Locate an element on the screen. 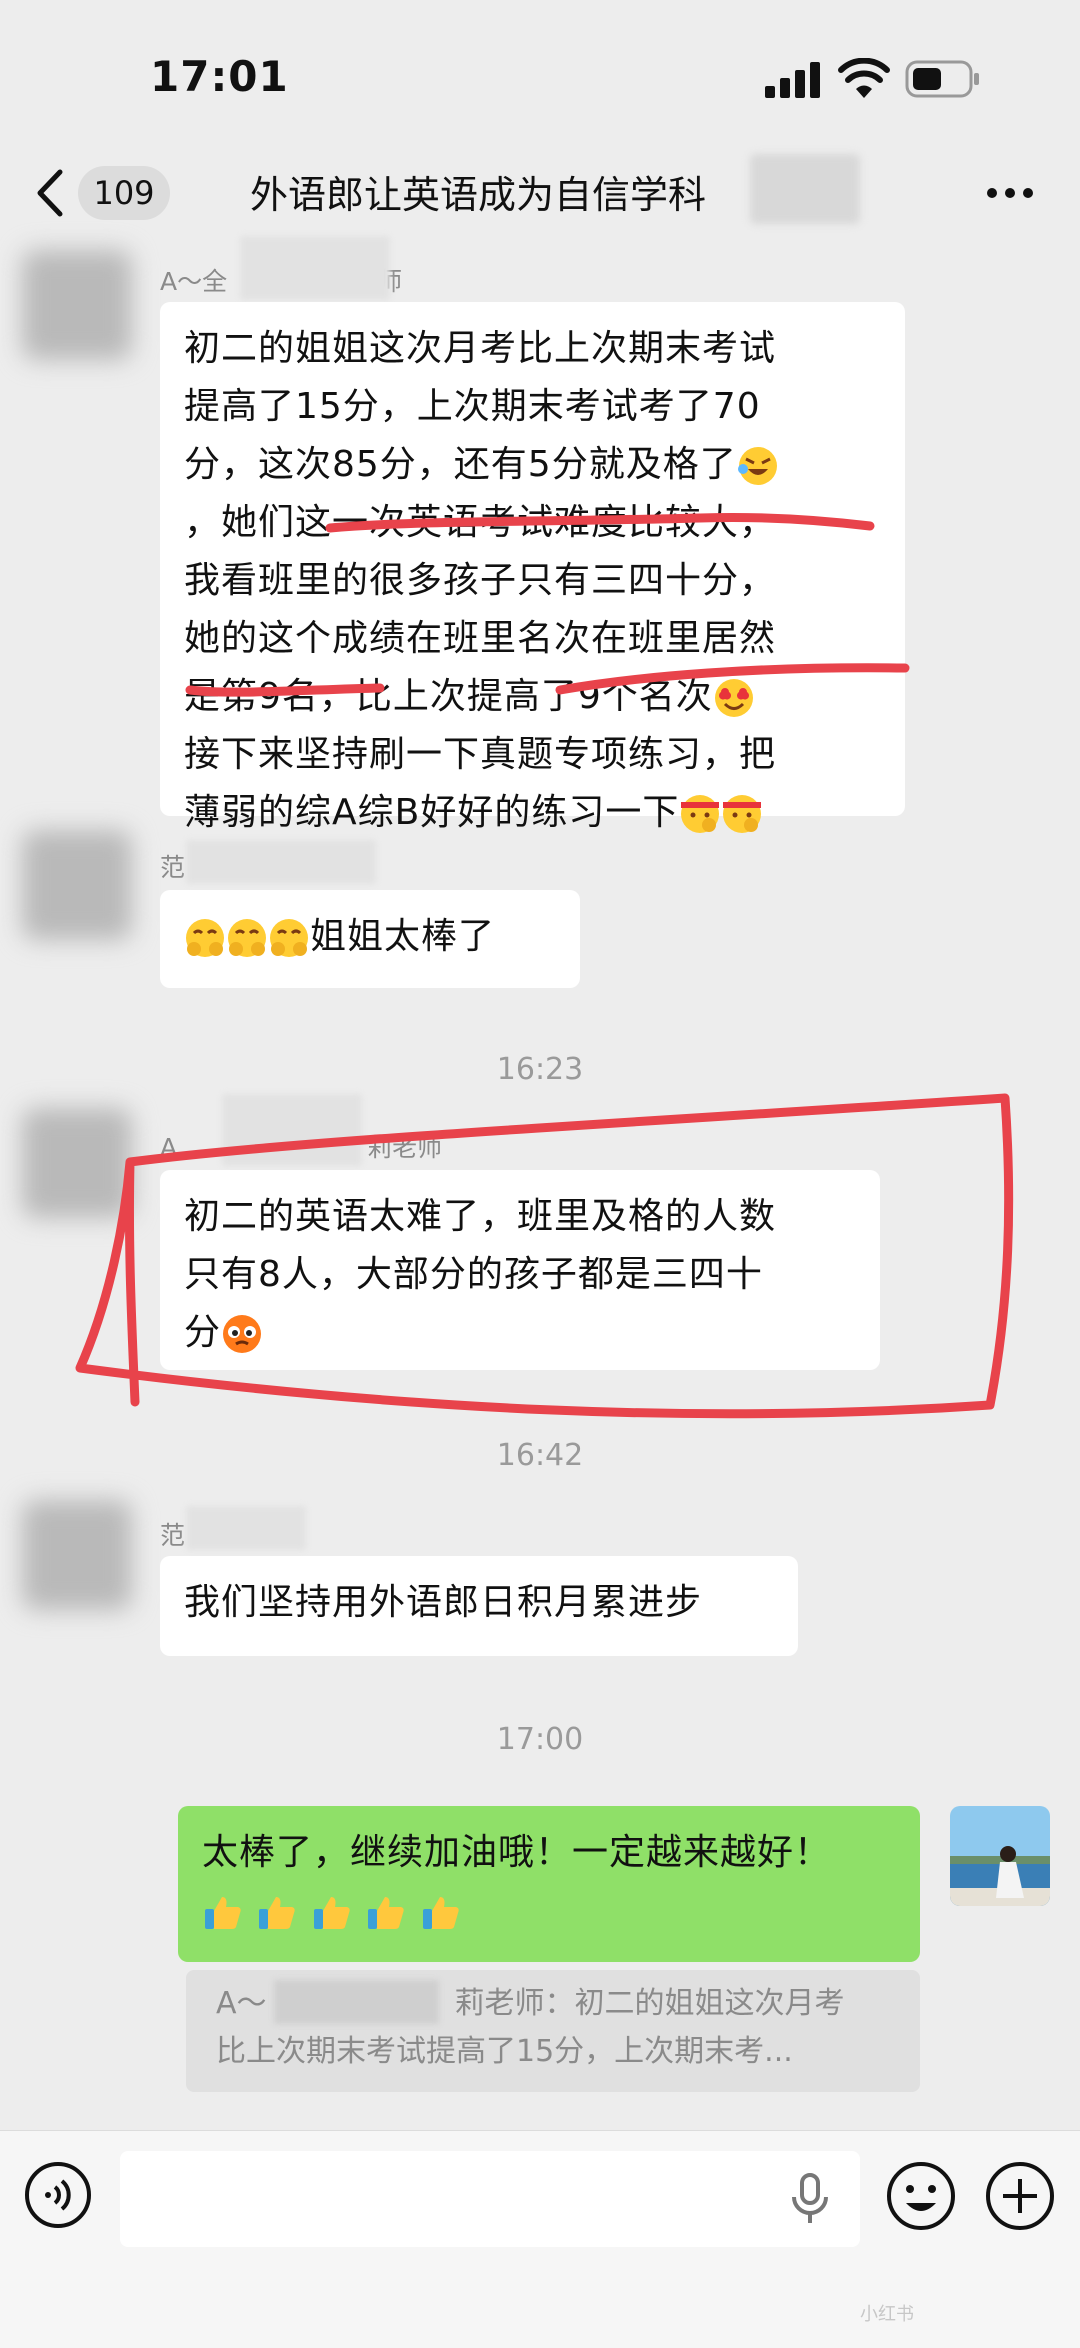  message-line: 我看班里的很多孩子只有三四十分， is located at coordinates (480, 580).